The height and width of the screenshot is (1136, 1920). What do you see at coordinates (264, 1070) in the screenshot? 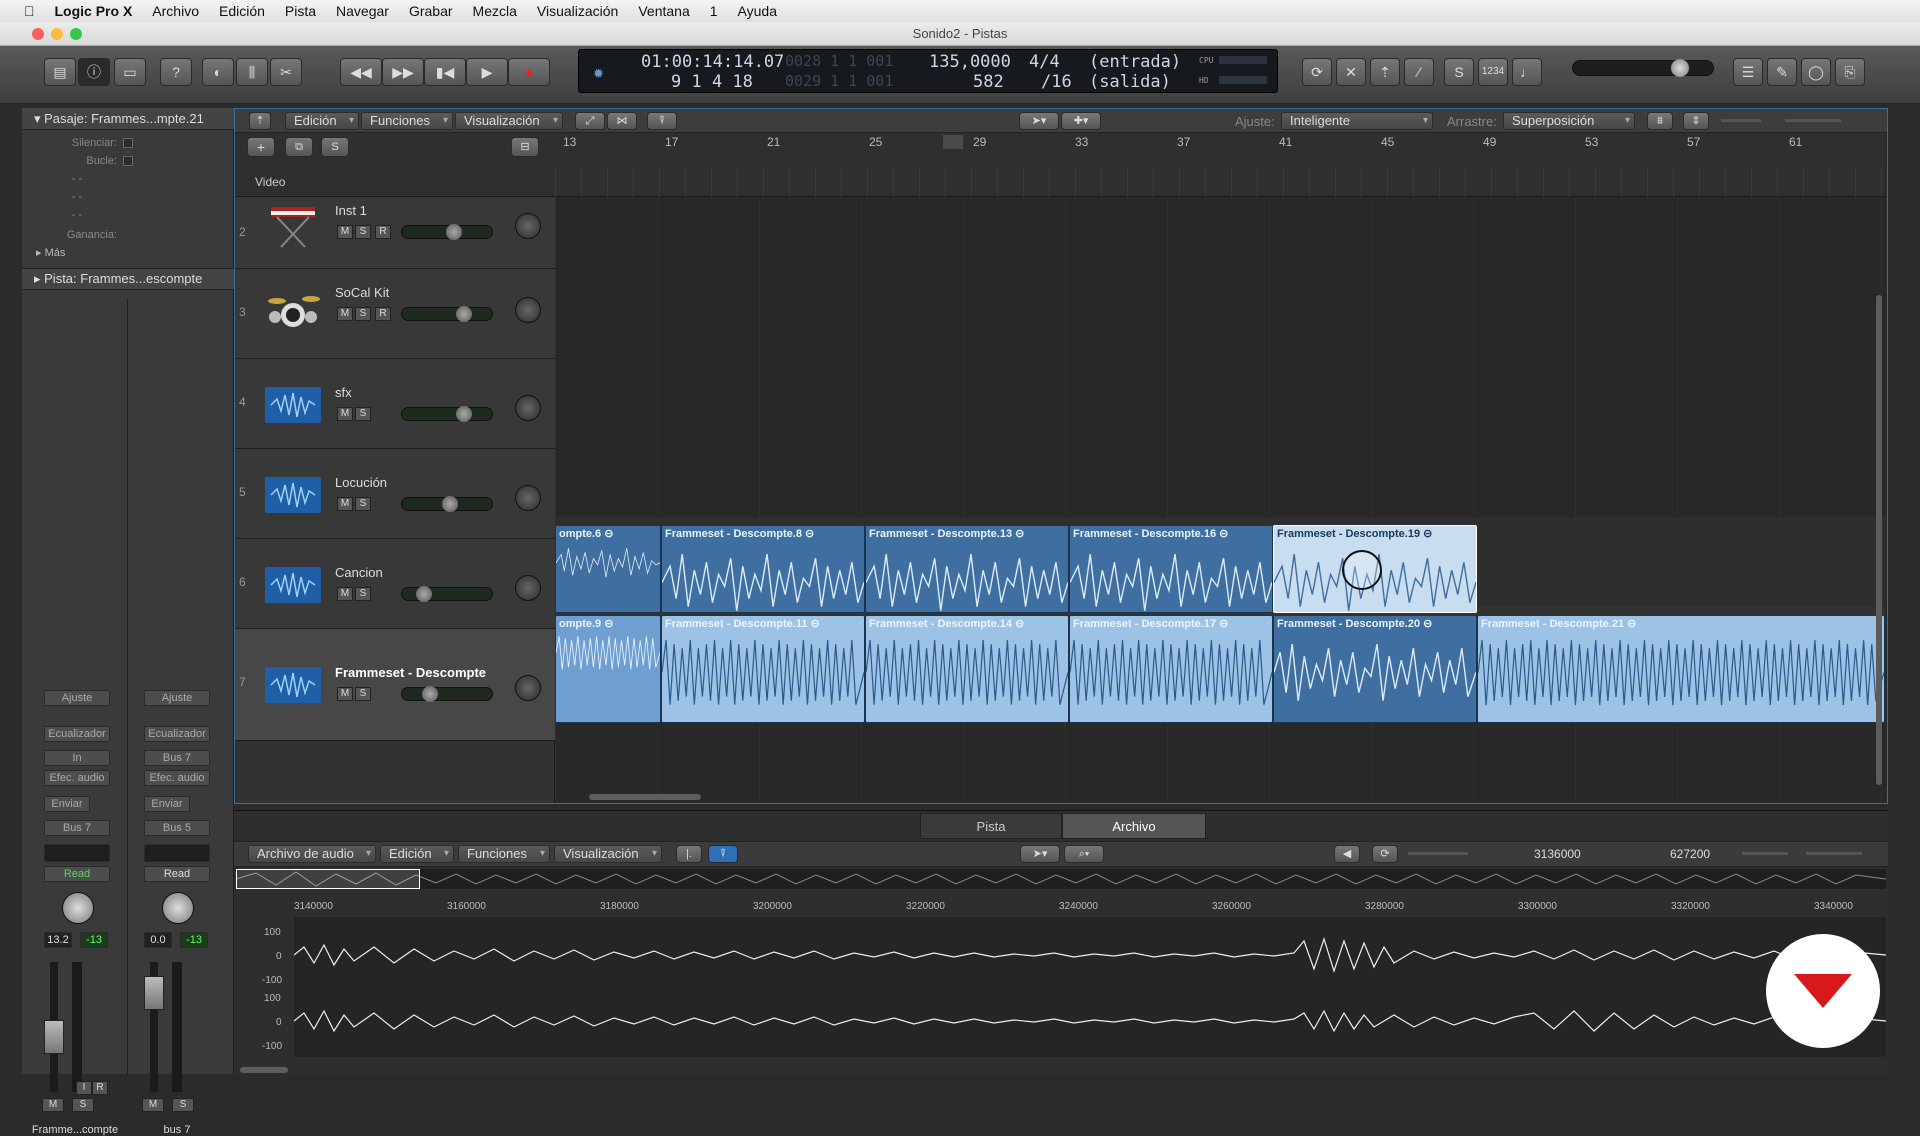
I see `editor-horizontal-scrollbar` at bounding box center [264, 1070].